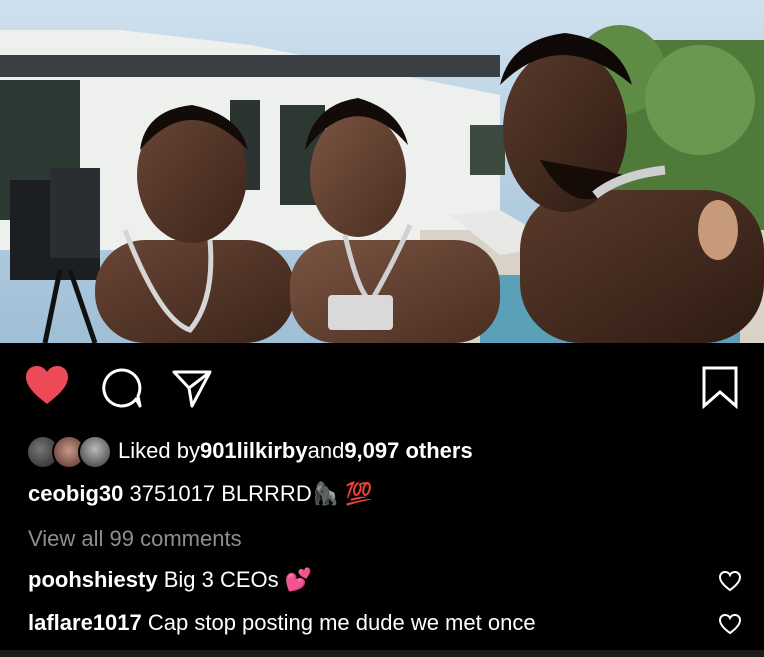 The image size is (764, 657). Describe the element at coordinates (217, 493) in the screenshot. I see `caption-text: 3751017 BLRRRD` at that location.